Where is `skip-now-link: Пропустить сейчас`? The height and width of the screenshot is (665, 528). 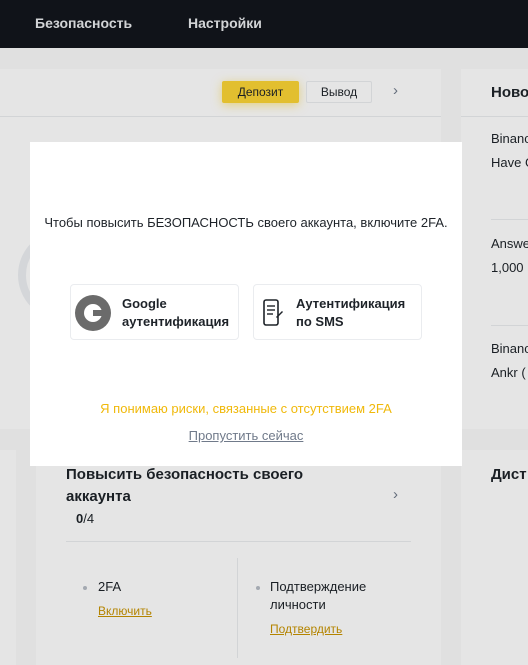 skip-now-link: Пропустить сейчас is located at coordinates (246, 435).